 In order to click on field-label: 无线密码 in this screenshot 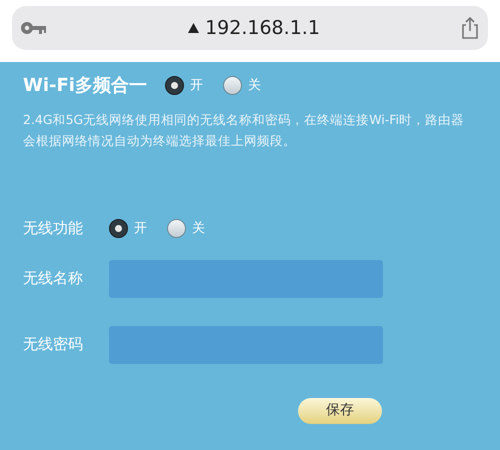, I will do `click(53, 345)`.